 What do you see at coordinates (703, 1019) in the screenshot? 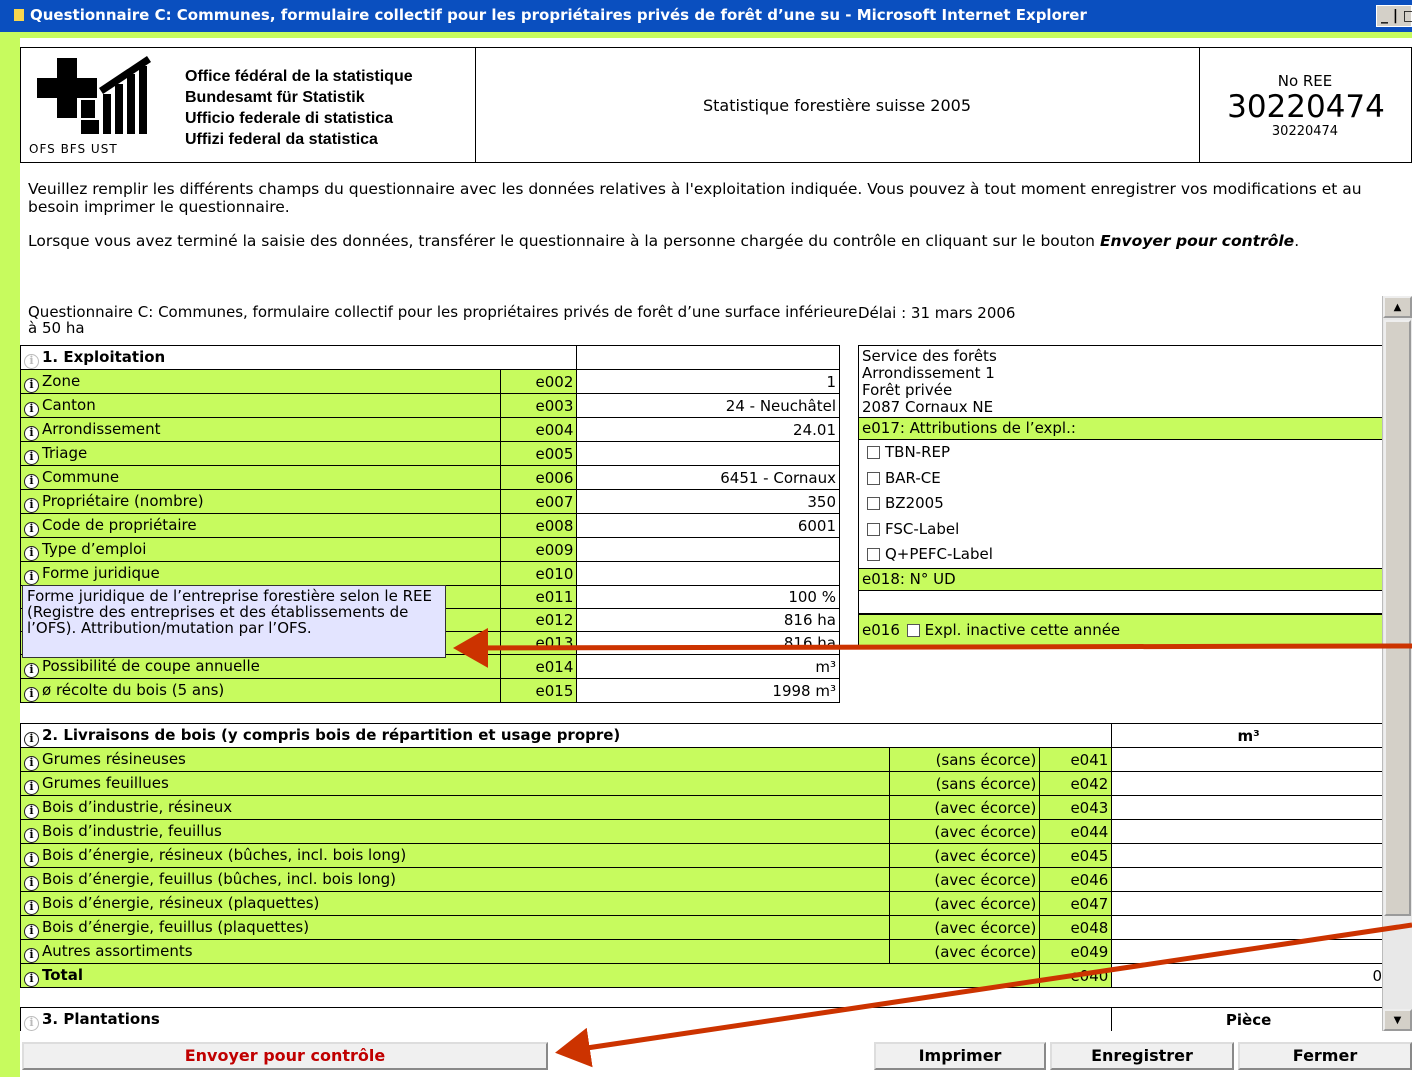
I see `section-plantations-table: i3. Plantations Pièce e101` at bounding box center [703, 1019].